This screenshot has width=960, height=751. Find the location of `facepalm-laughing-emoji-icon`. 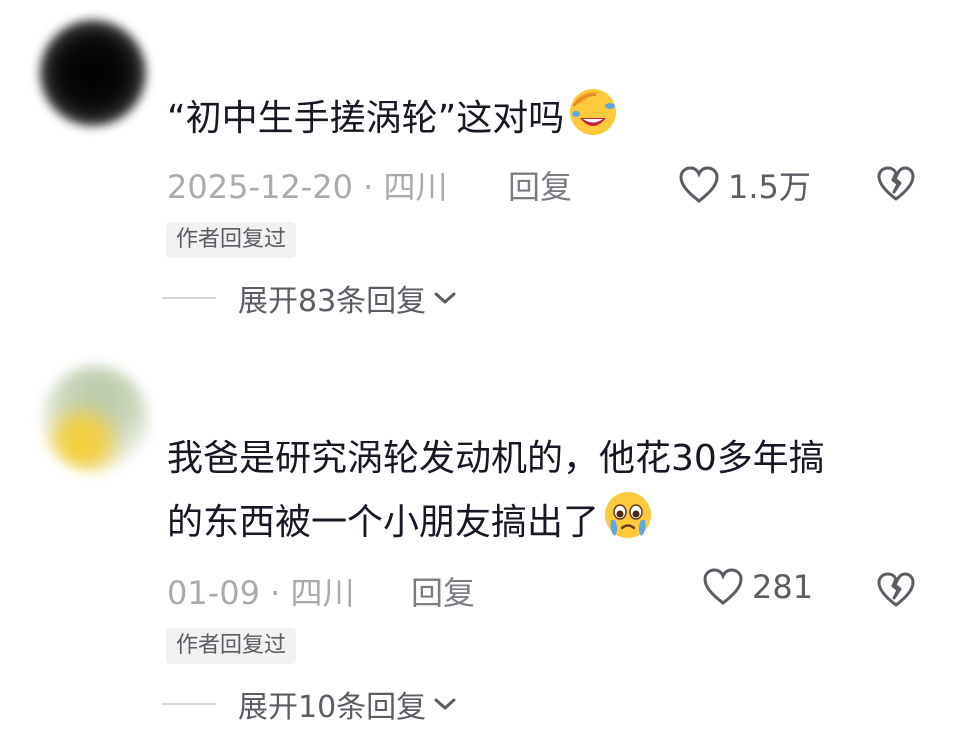

facepalm-laughing-emoji-icon is located at coordinates (593, 122).